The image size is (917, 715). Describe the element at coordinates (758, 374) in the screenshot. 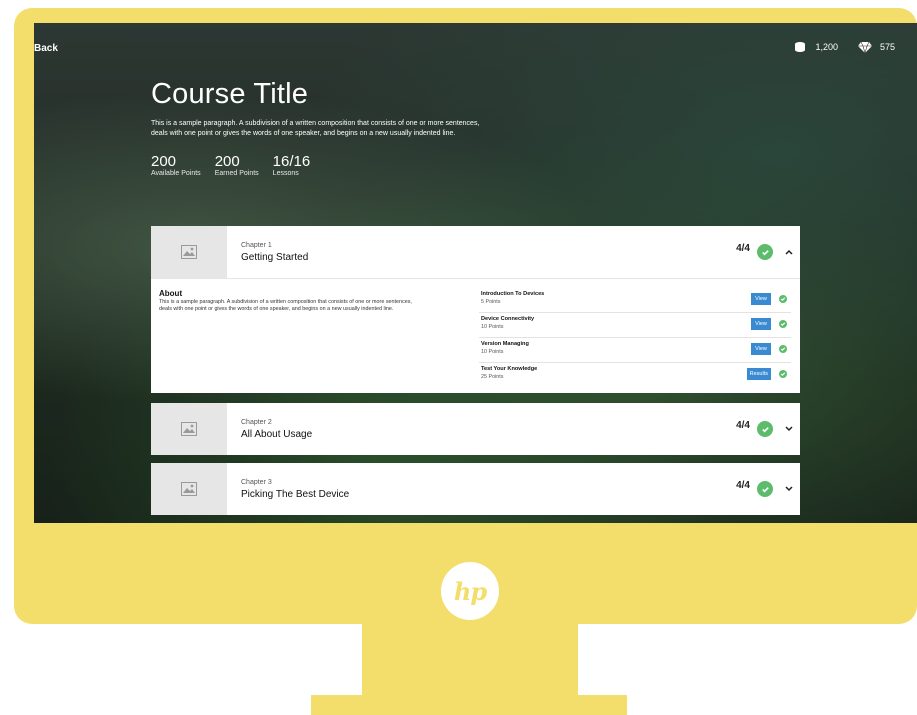

I see `results-button: Results` at that location.